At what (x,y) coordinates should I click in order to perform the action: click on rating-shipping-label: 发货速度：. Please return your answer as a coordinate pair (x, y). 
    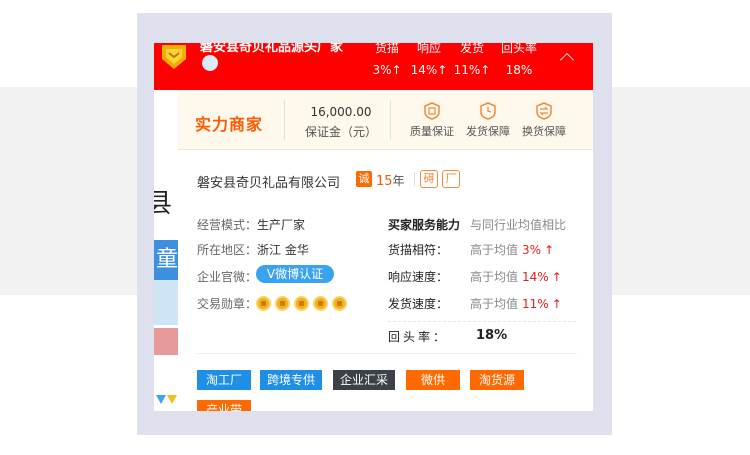
    Looking at the image, I should click on (418, 304).